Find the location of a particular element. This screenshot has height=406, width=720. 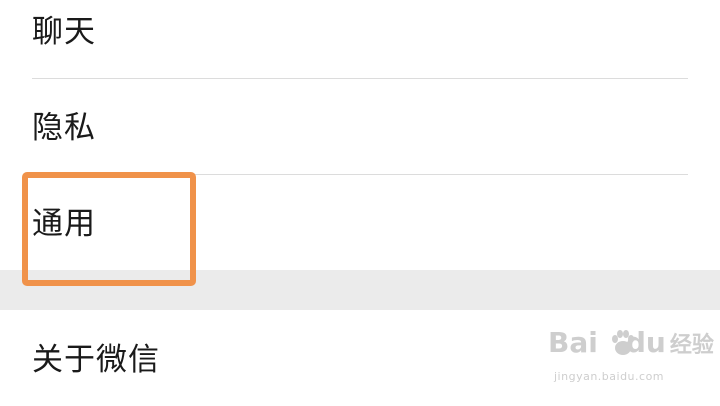

baidu-paw-icon is located at coordinates (623, 342).